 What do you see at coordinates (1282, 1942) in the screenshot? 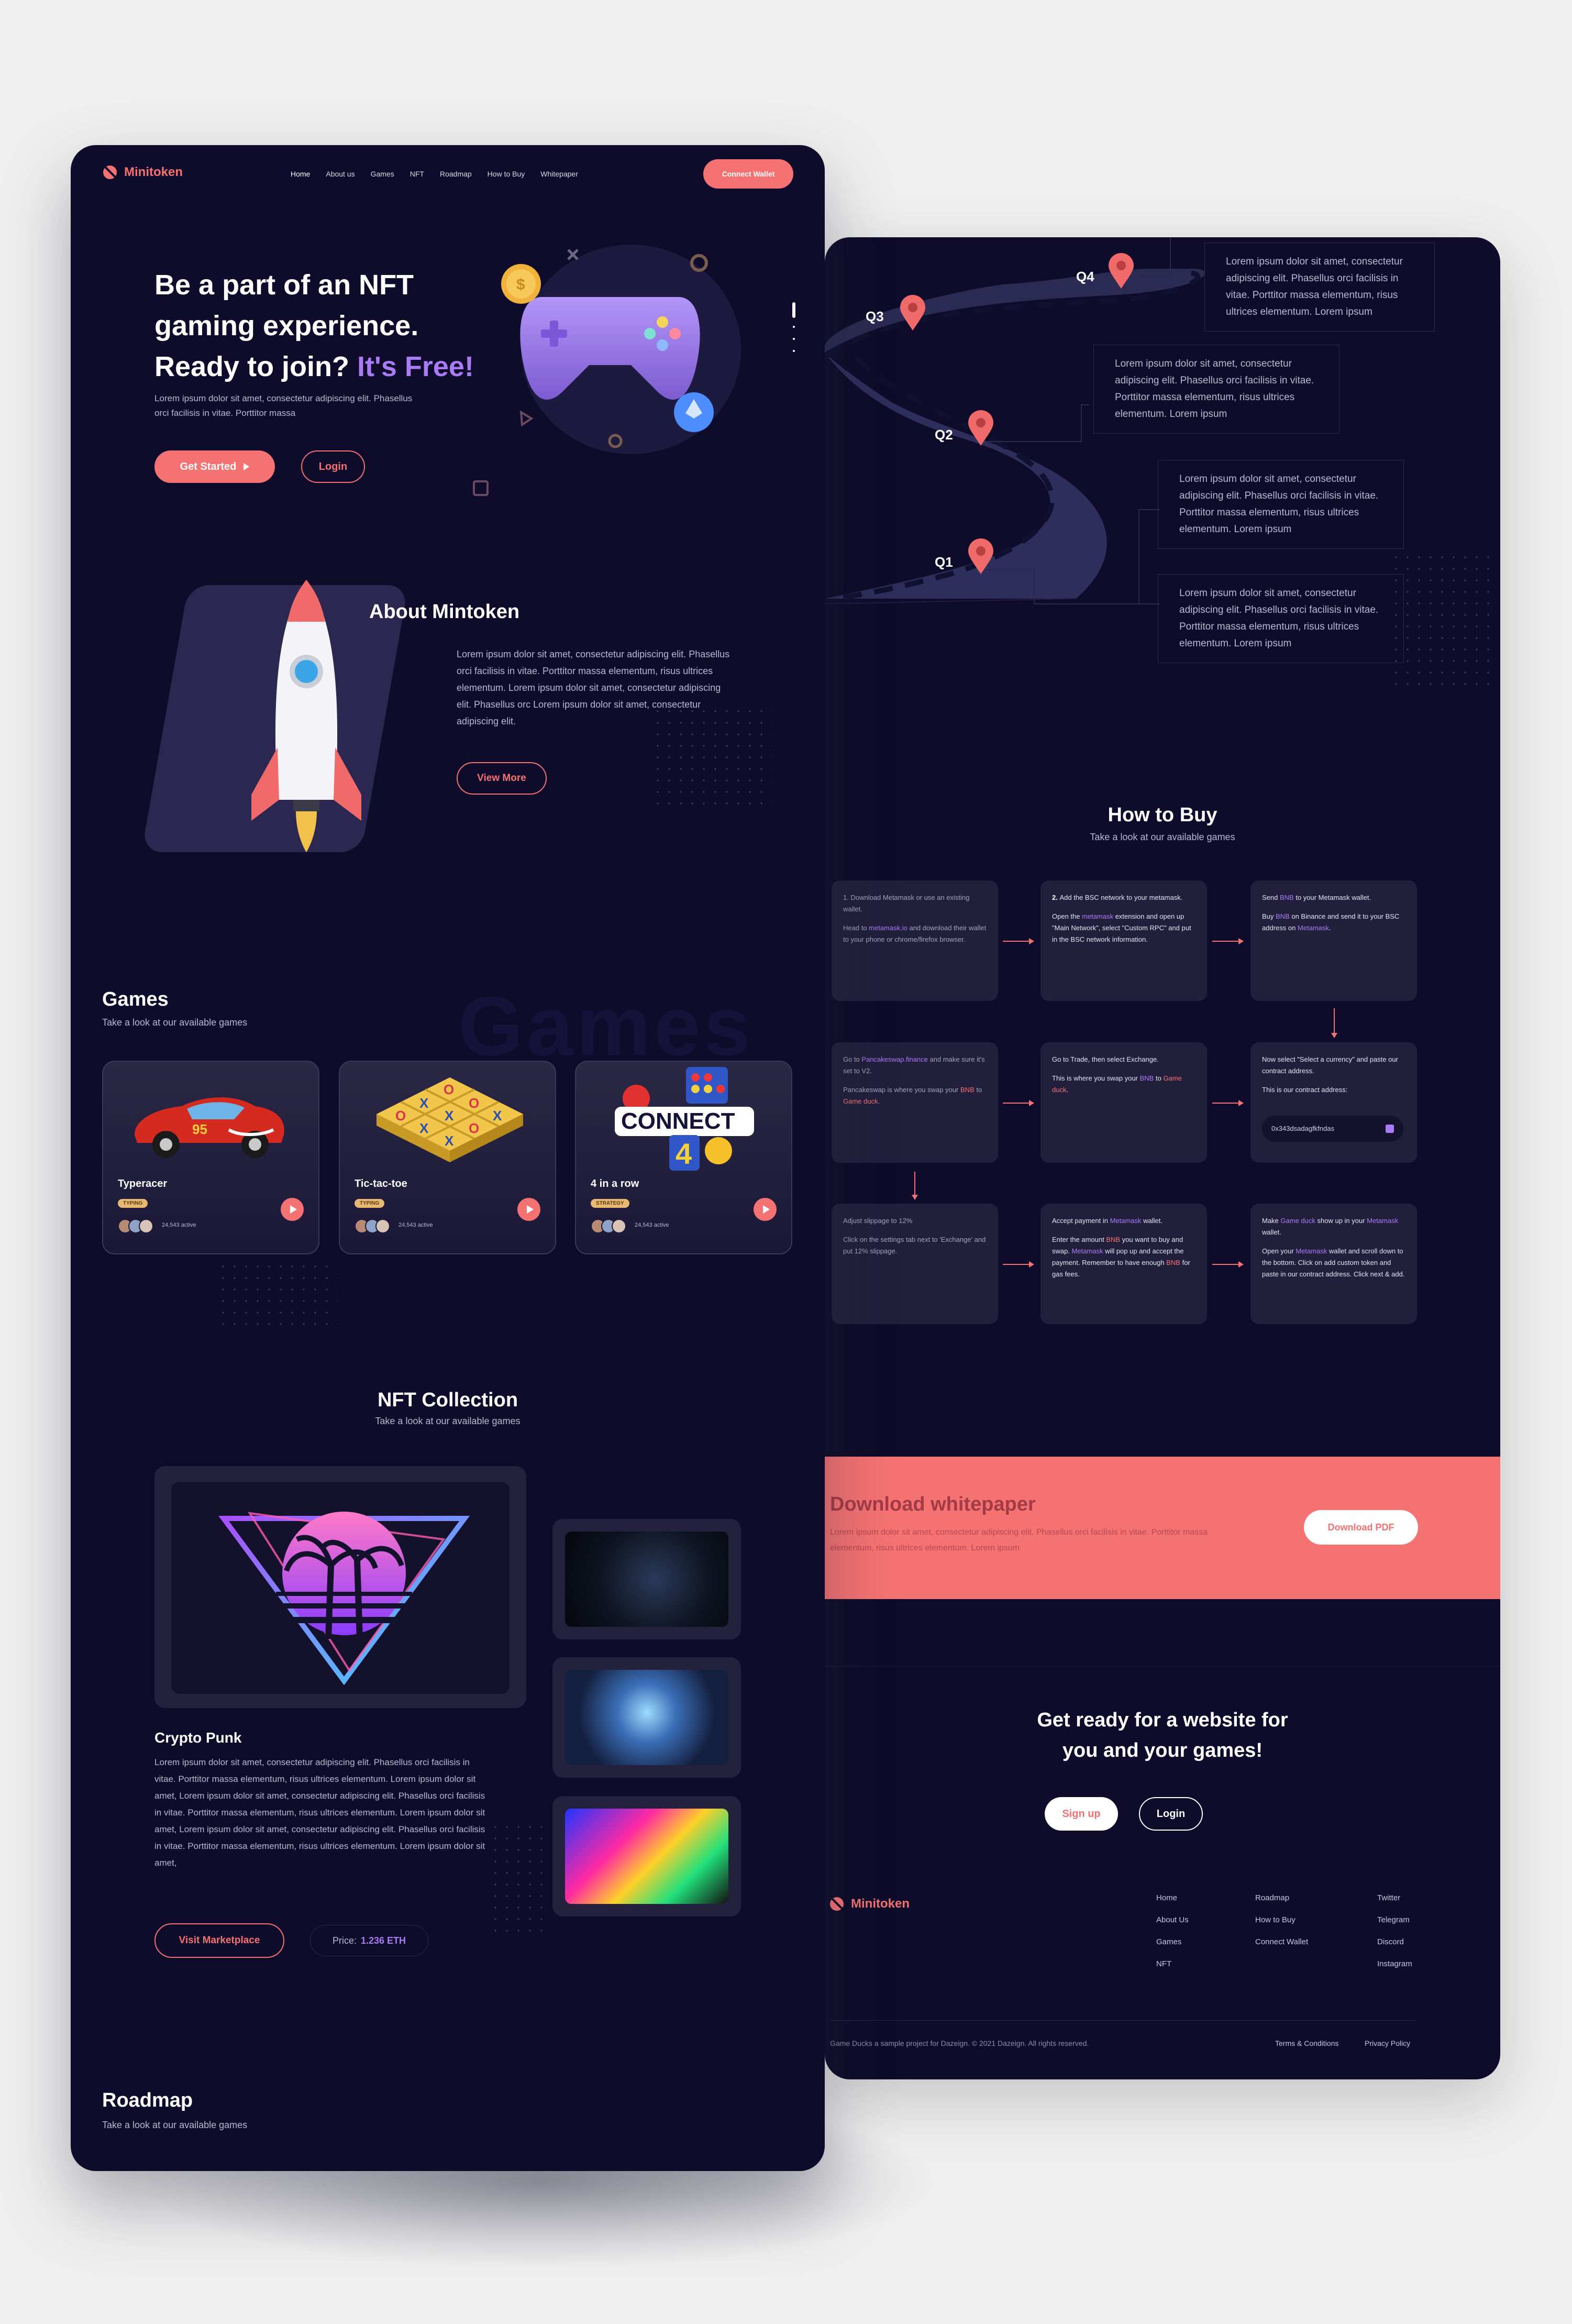
I see `footer-link-connect-wallet: Connect Wallet` at bounding box center [1282, 1942].